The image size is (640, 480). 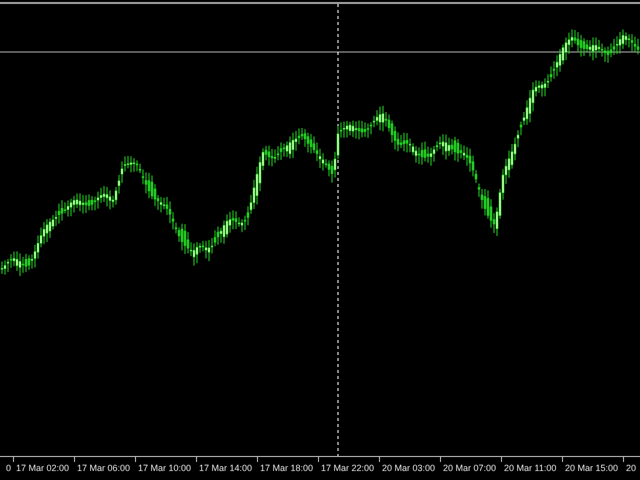 What do you see at coordinates (165, 468) in the screenshot?
I see `time-axis-label: 17 Mar 10:00` at bounding box center [165, 468].